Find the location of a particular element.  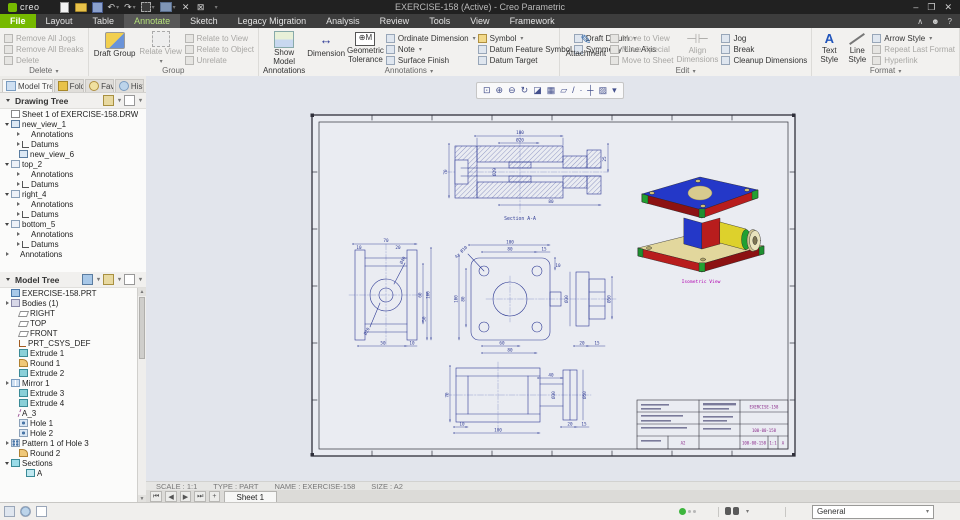

tree-item-right-plane: RIGHT is located at coordinates (69, 313).